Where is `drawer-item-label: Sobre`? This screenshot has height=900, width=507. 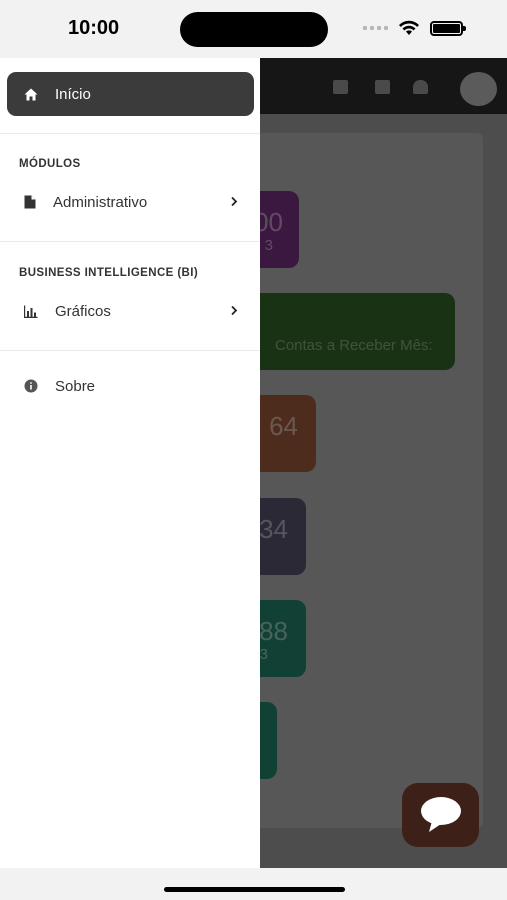
drawer-item-label: Sobre is located at coordinates (75, 386).